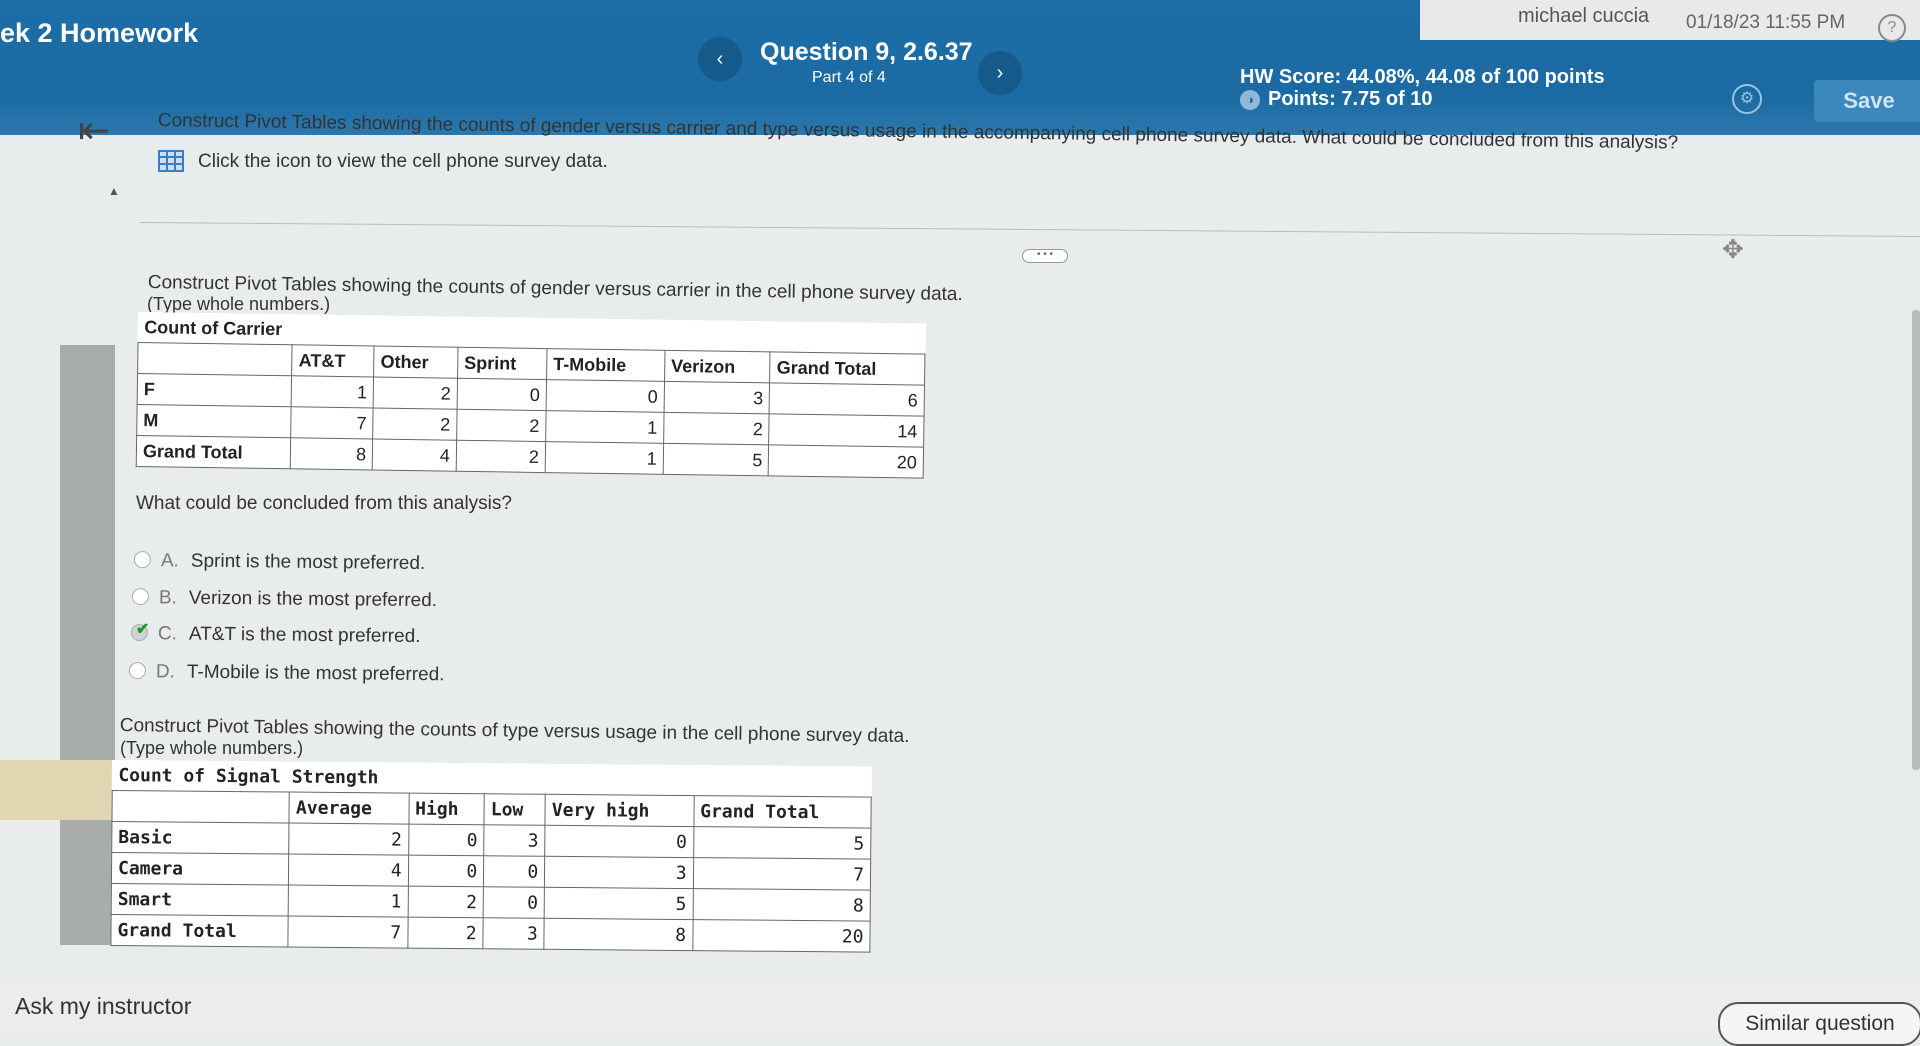 The image size is (1920, 1046). What do you see at coordinates (304, 635) in the screenshot?
I see `option-text: AT&T is the most preferred.` at bounding box center [304, 635].